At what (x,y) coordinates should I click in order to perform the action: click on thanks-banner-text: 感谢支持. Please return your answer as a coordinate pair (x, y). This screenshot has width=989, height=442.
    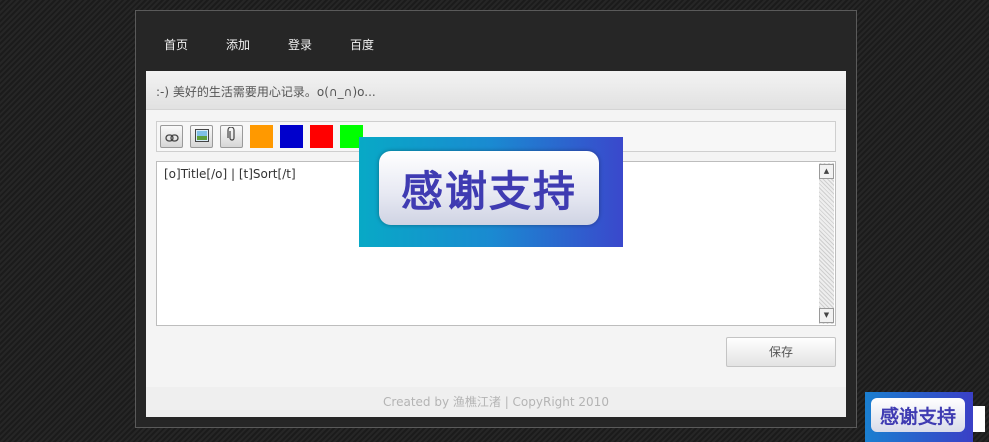
    Looking at the image, I should click on (488, 191).